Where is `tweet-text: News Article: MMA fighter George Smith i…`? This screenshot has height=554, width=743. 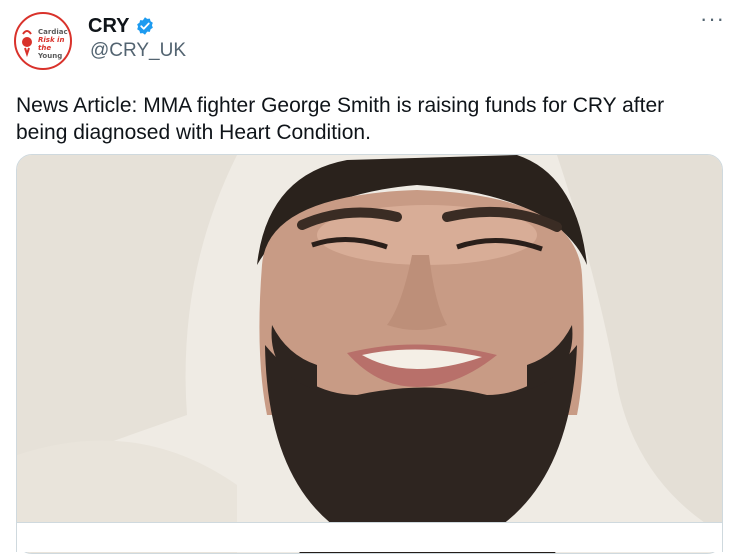 tweet-text: News Article: MMA fighter George Smith i… is located at coordinates (340, 119).